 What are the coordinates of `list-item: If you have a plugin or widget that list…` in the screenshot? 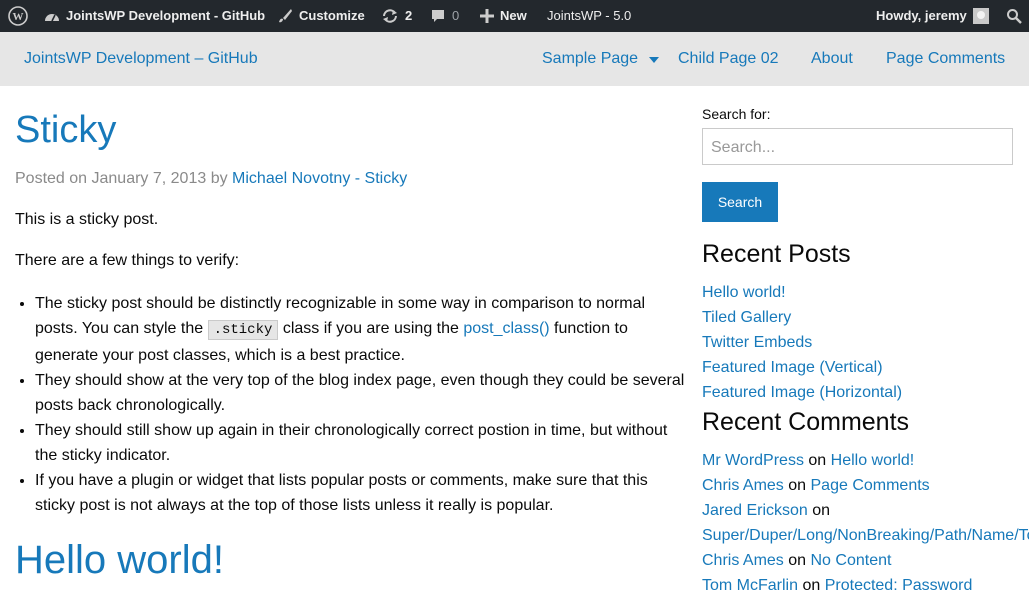 It's located at (360, 493).